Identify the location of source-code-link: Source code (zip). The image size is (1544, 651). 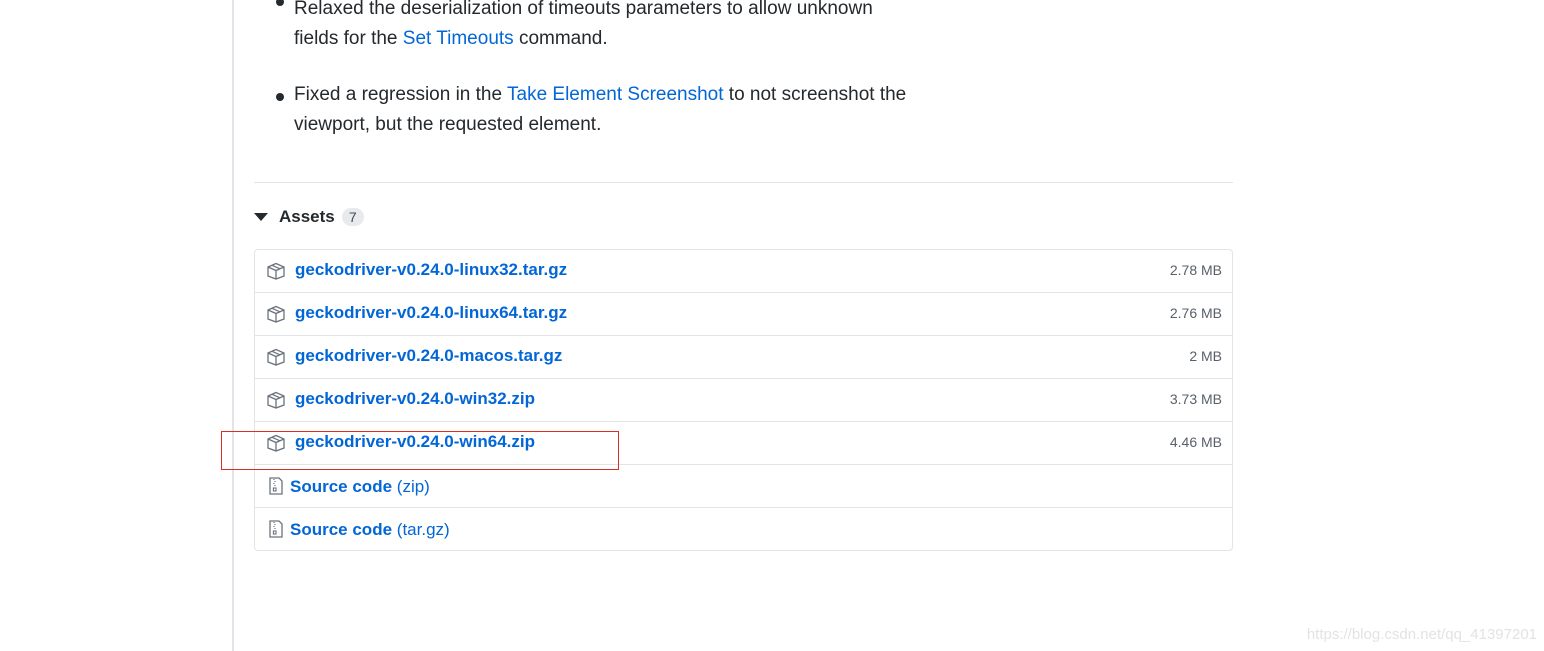
(360, 487).